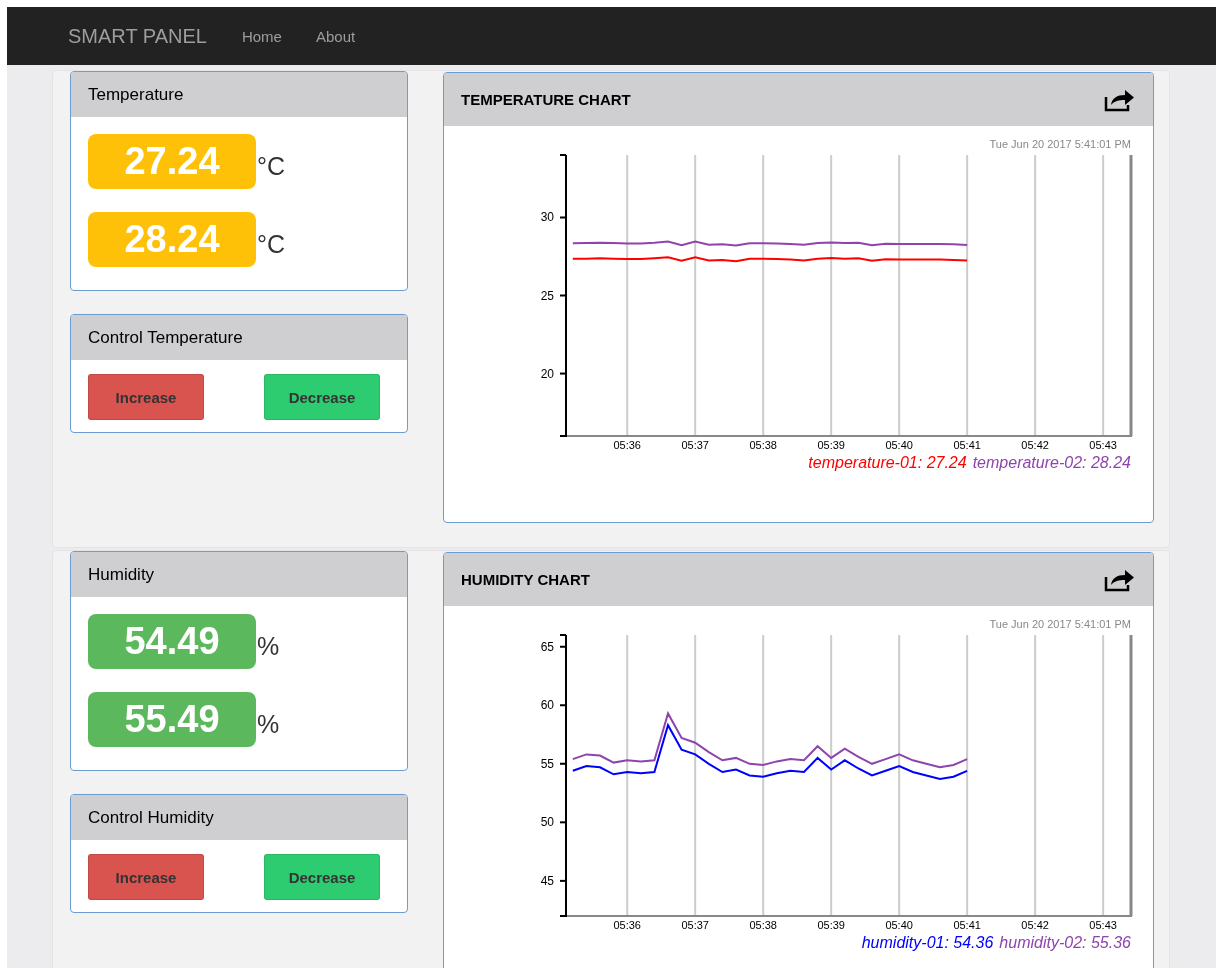 The height and width of the screenshot is (968, 1216). Describe the element at coordinates (121, 574) in the screenshot. I see `panel-title: Humidity` at that location.